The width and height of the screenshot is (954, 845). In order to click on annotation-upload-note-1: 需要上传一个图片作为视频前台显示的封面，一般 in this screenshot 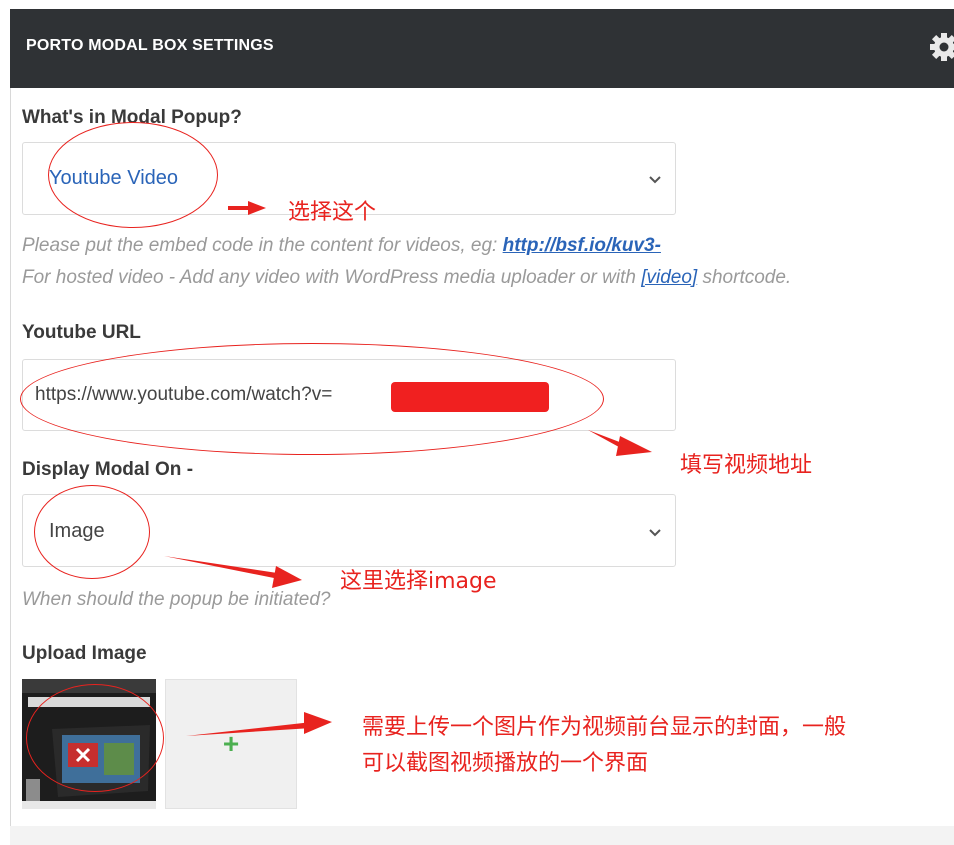, I will do `click(604, 727)`.